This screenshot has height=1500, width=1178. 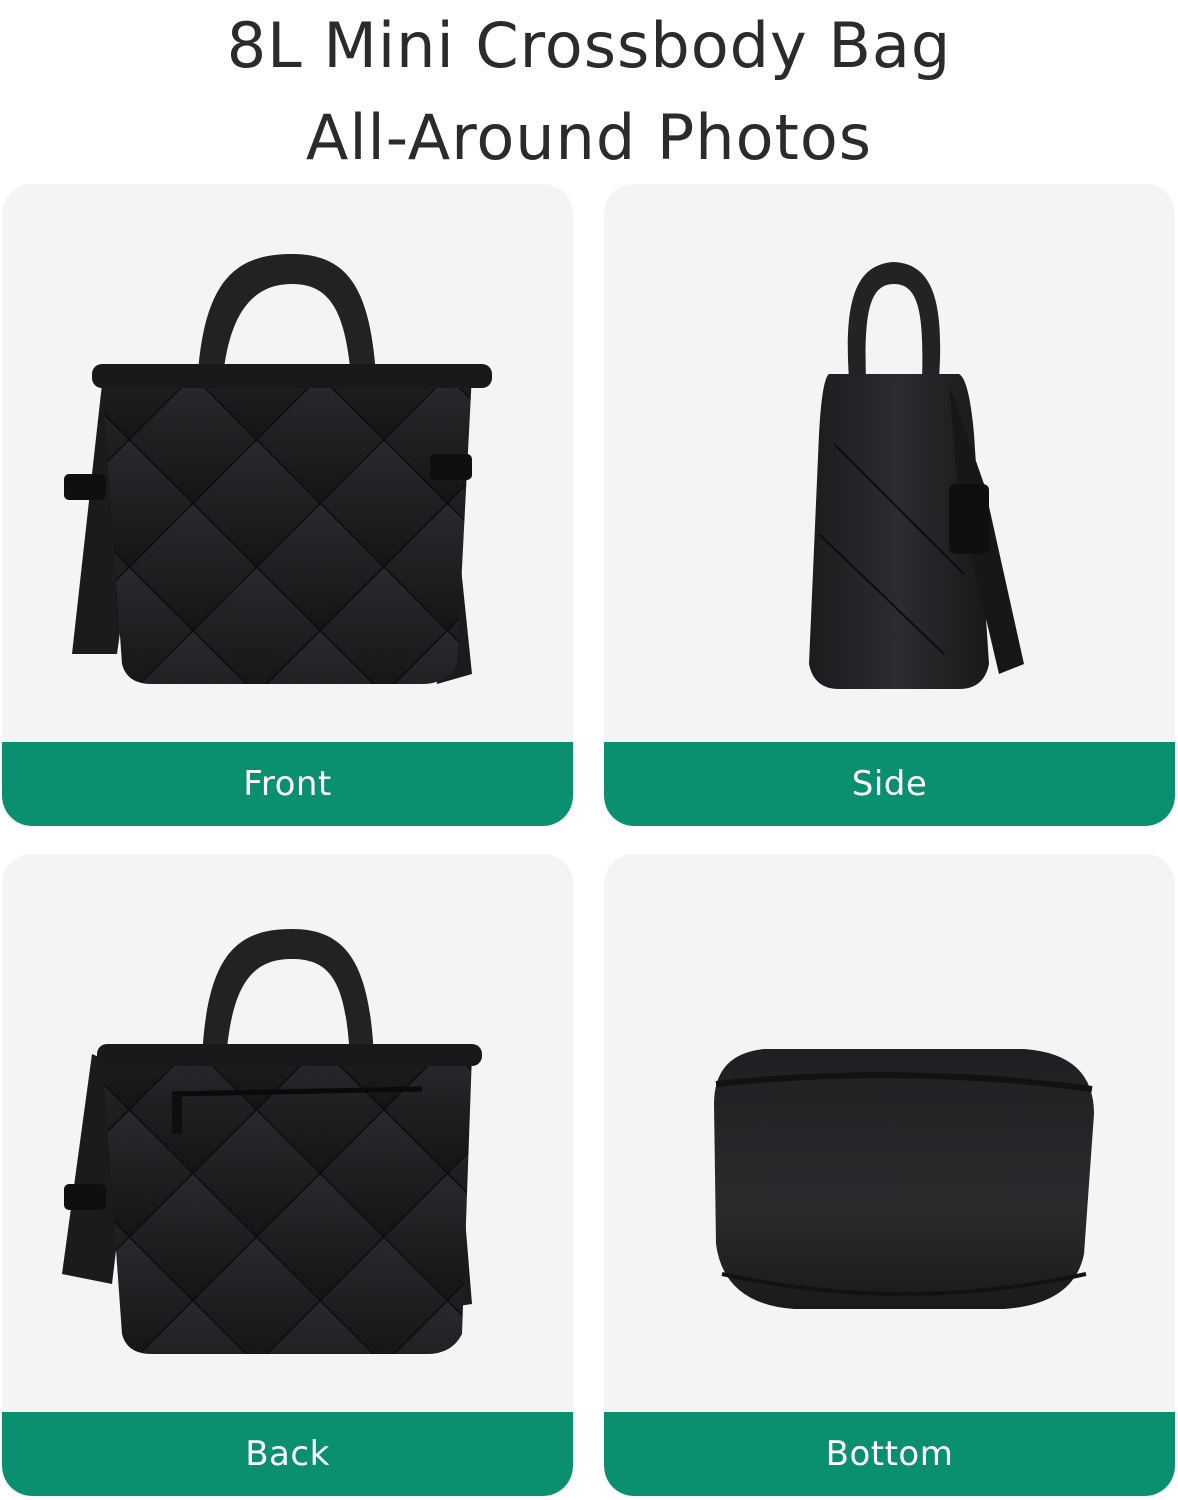 I want to click on label-bar-back: Back, so click(x=287, y=1454).